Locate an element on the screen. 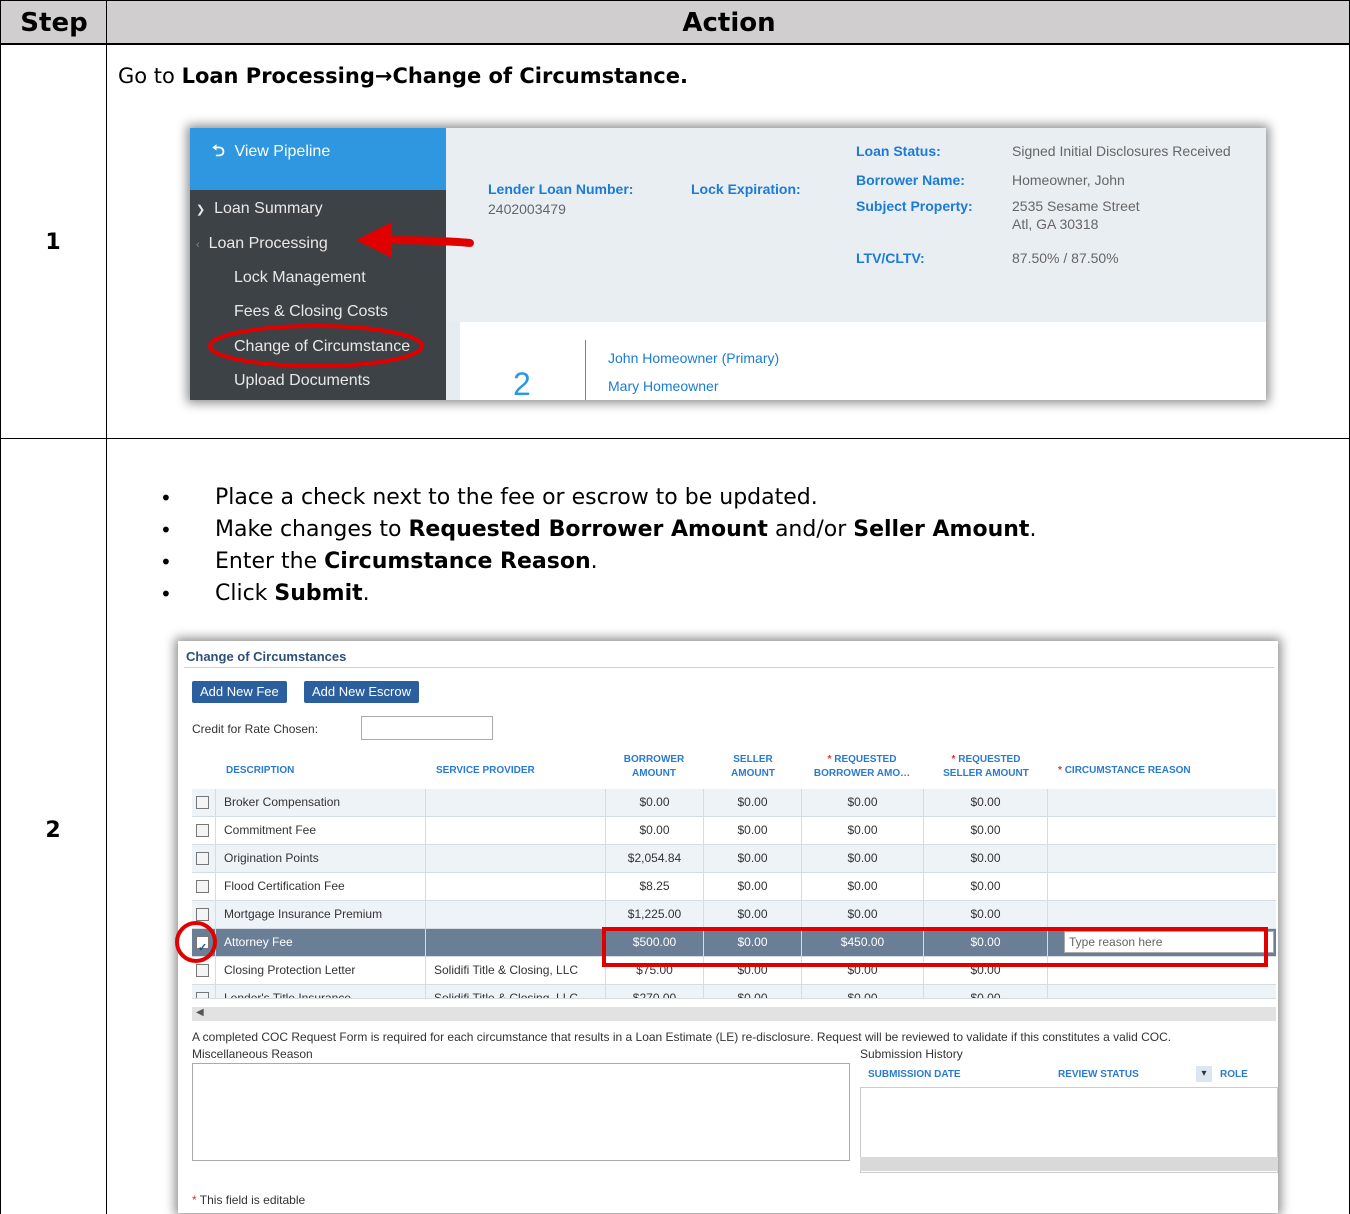 The image size is (1350, 1214). sidebar-item-change-of-circumstance: Change of Circumstance is located at coordinates (322, 347).